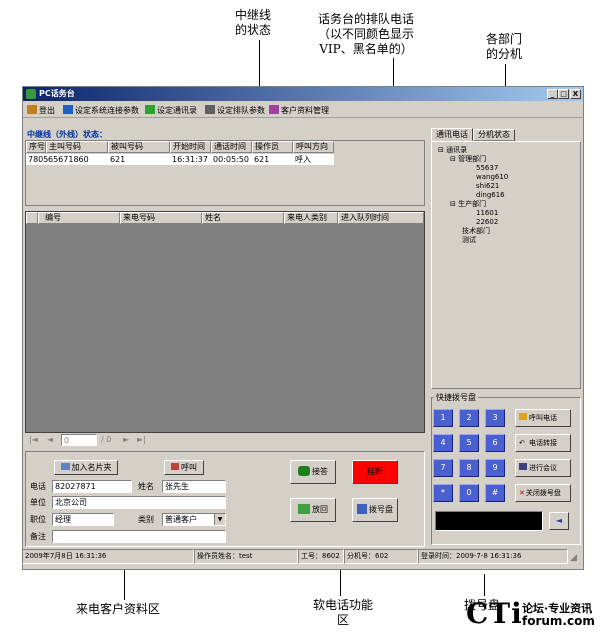 The image size is (607, 634). I want to click on queue-col-header: 编号, so click(79, 218).